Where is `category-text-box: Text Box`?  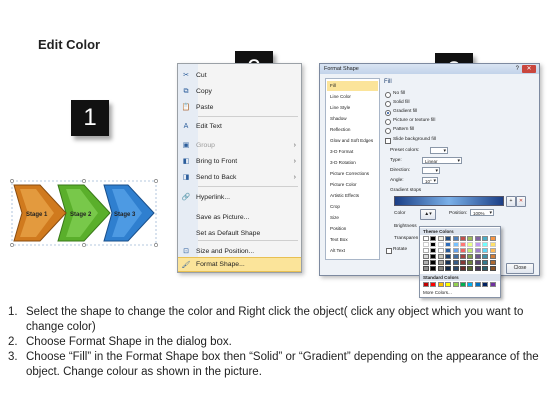
category-text-box: Text Box is located at coordinates (352, 240).